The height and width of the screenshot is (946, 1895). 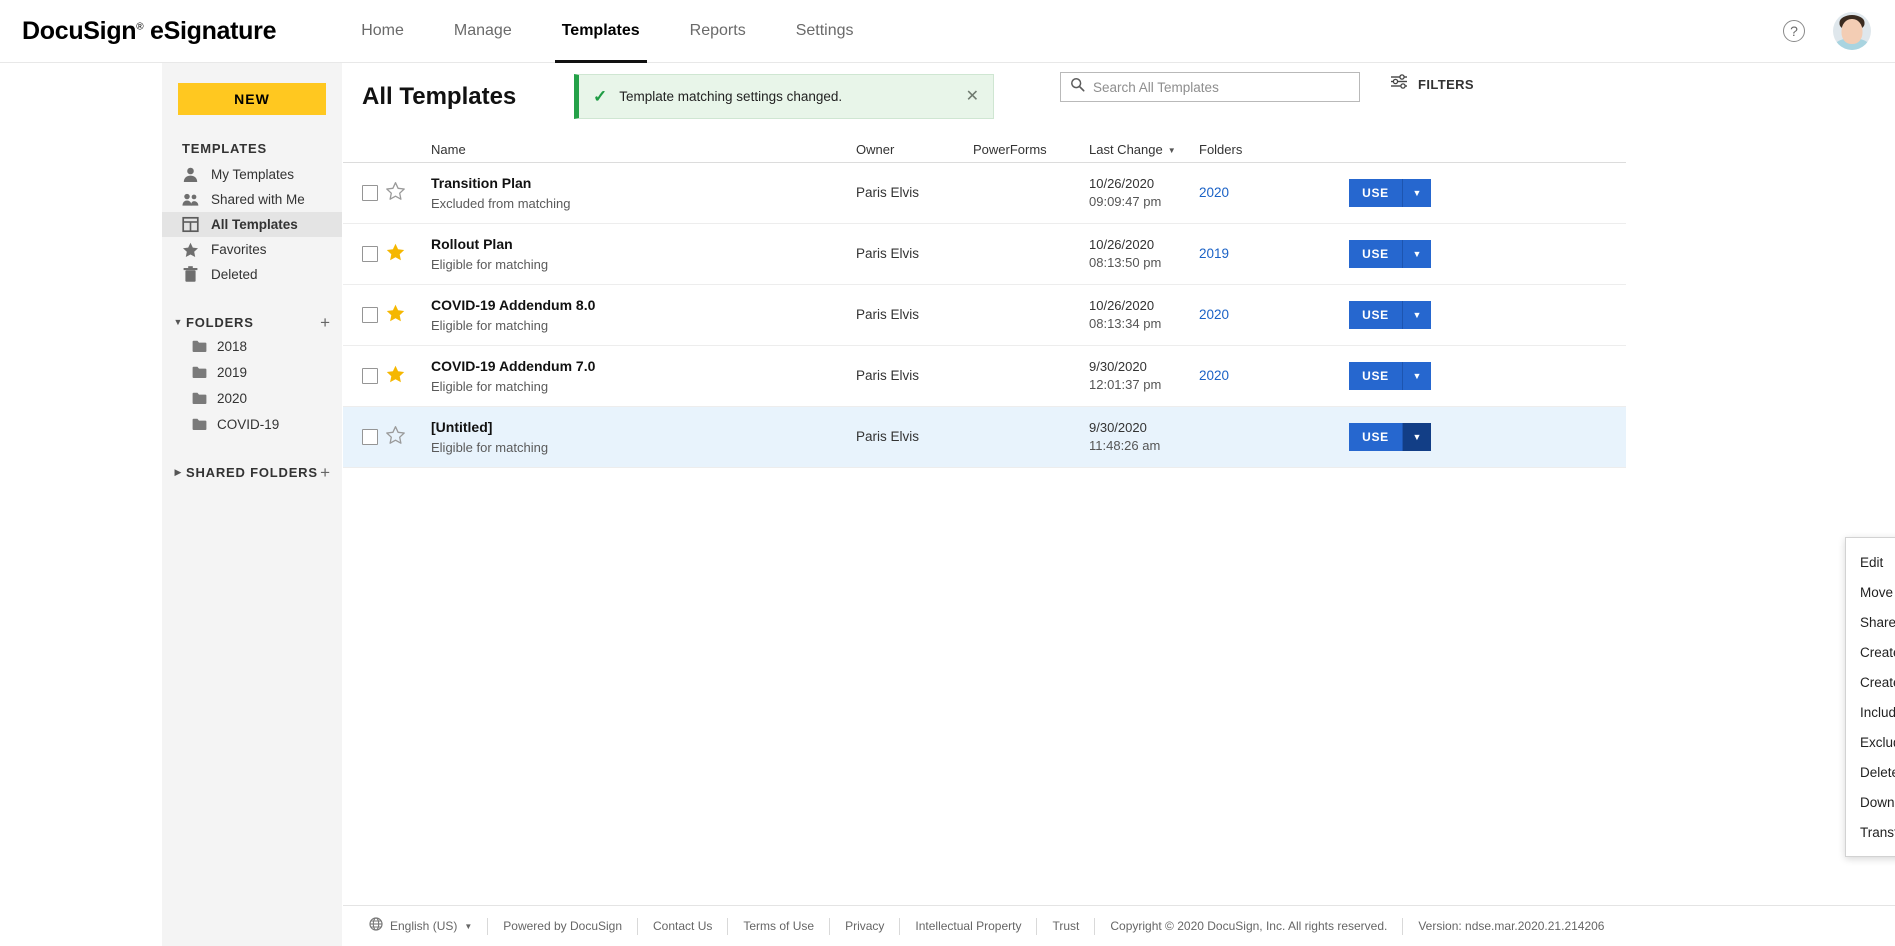 I want to click on language-selector: English (US) ▼, so click(x=420, y=926).